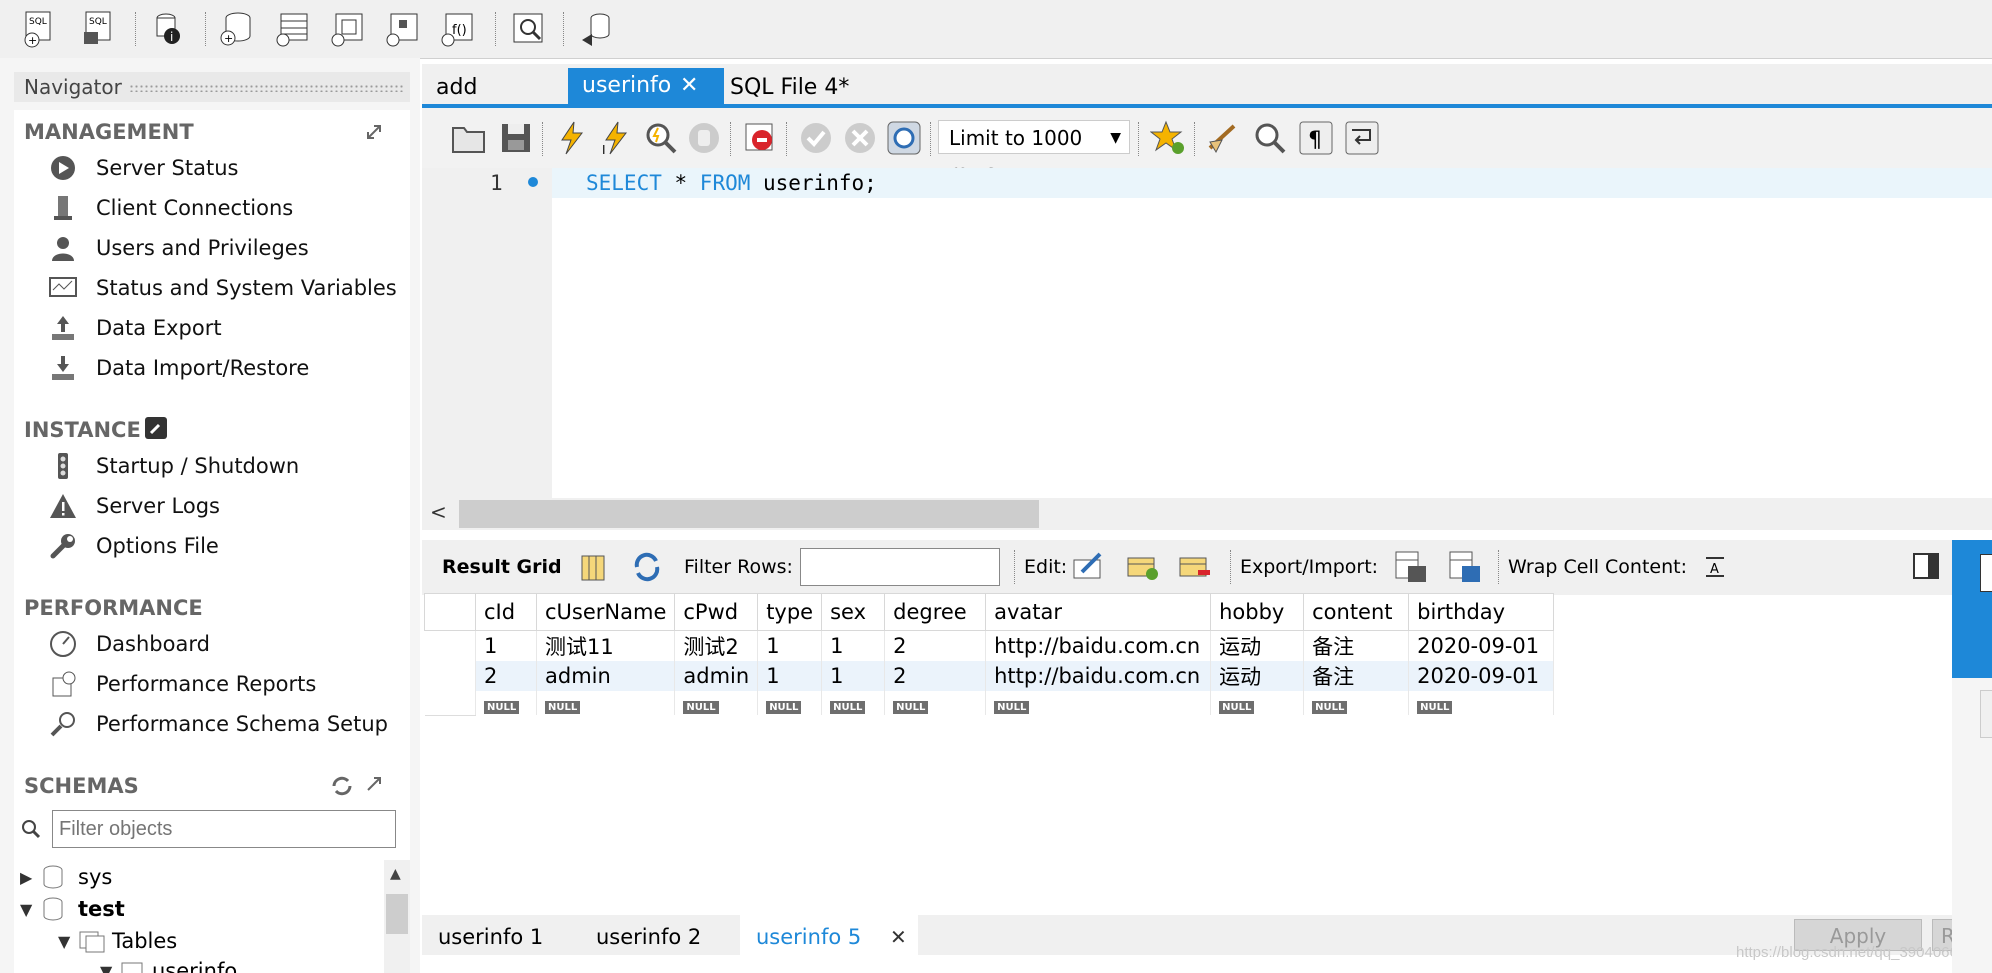 This screenshot has height=973, width=1992. I want to click on tab-add: add, so click(499, 88).